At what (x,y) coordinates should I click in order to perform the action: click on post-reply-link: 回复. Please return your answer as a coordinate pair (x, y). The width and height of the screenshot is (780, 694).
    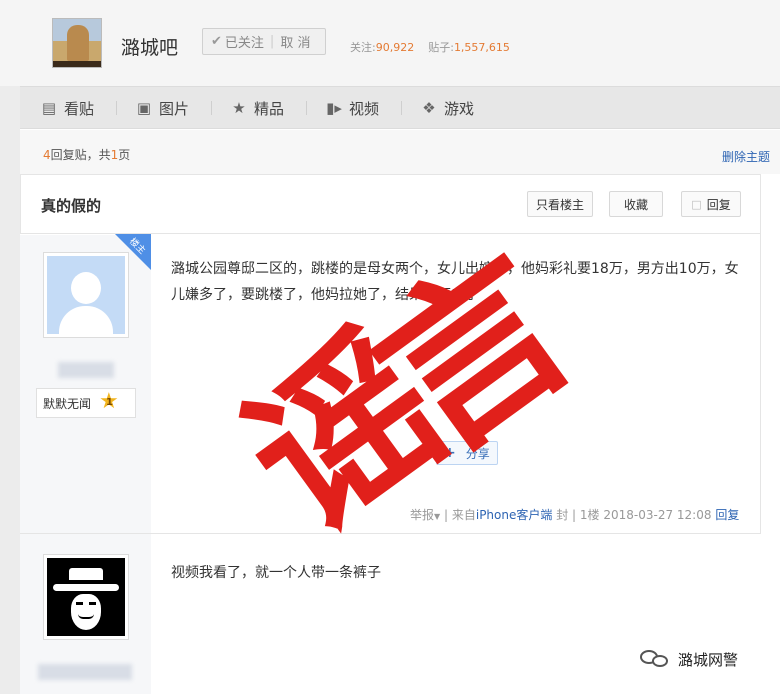
    Looking at the image, I should click on (727, 515).